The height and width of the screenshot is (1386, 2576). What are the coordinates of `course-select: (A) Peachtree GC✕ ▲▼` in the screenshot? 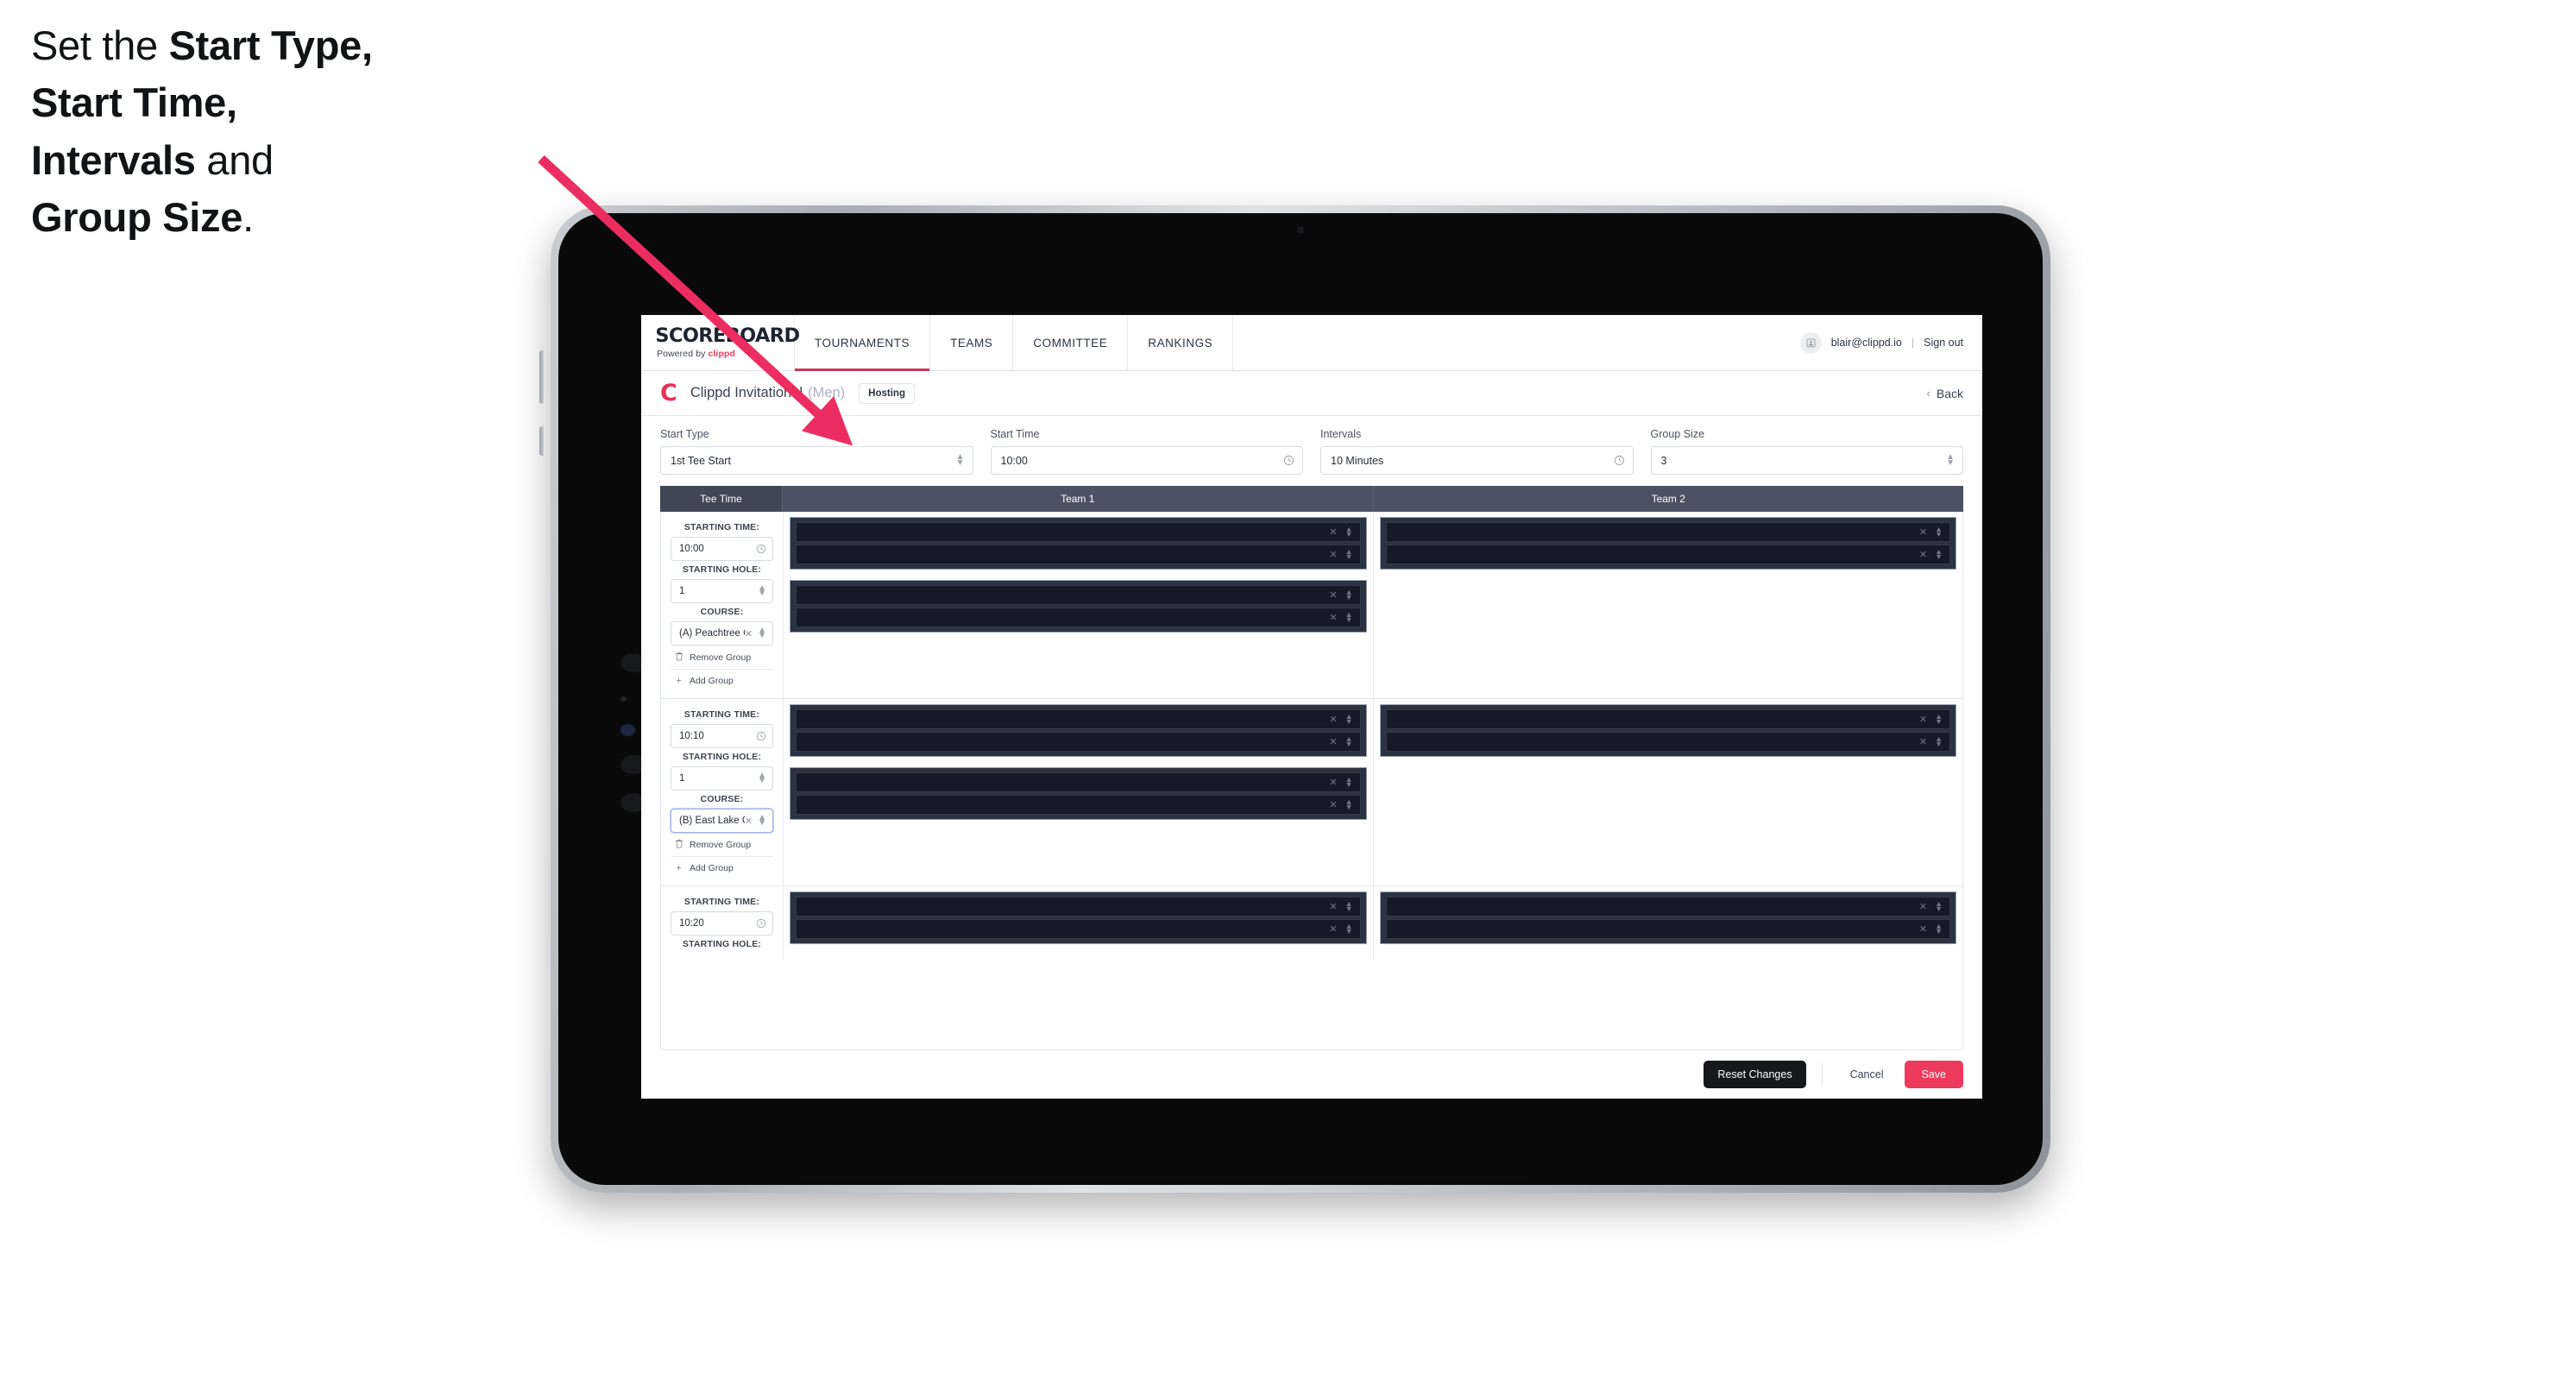 It's located at (722, 634).